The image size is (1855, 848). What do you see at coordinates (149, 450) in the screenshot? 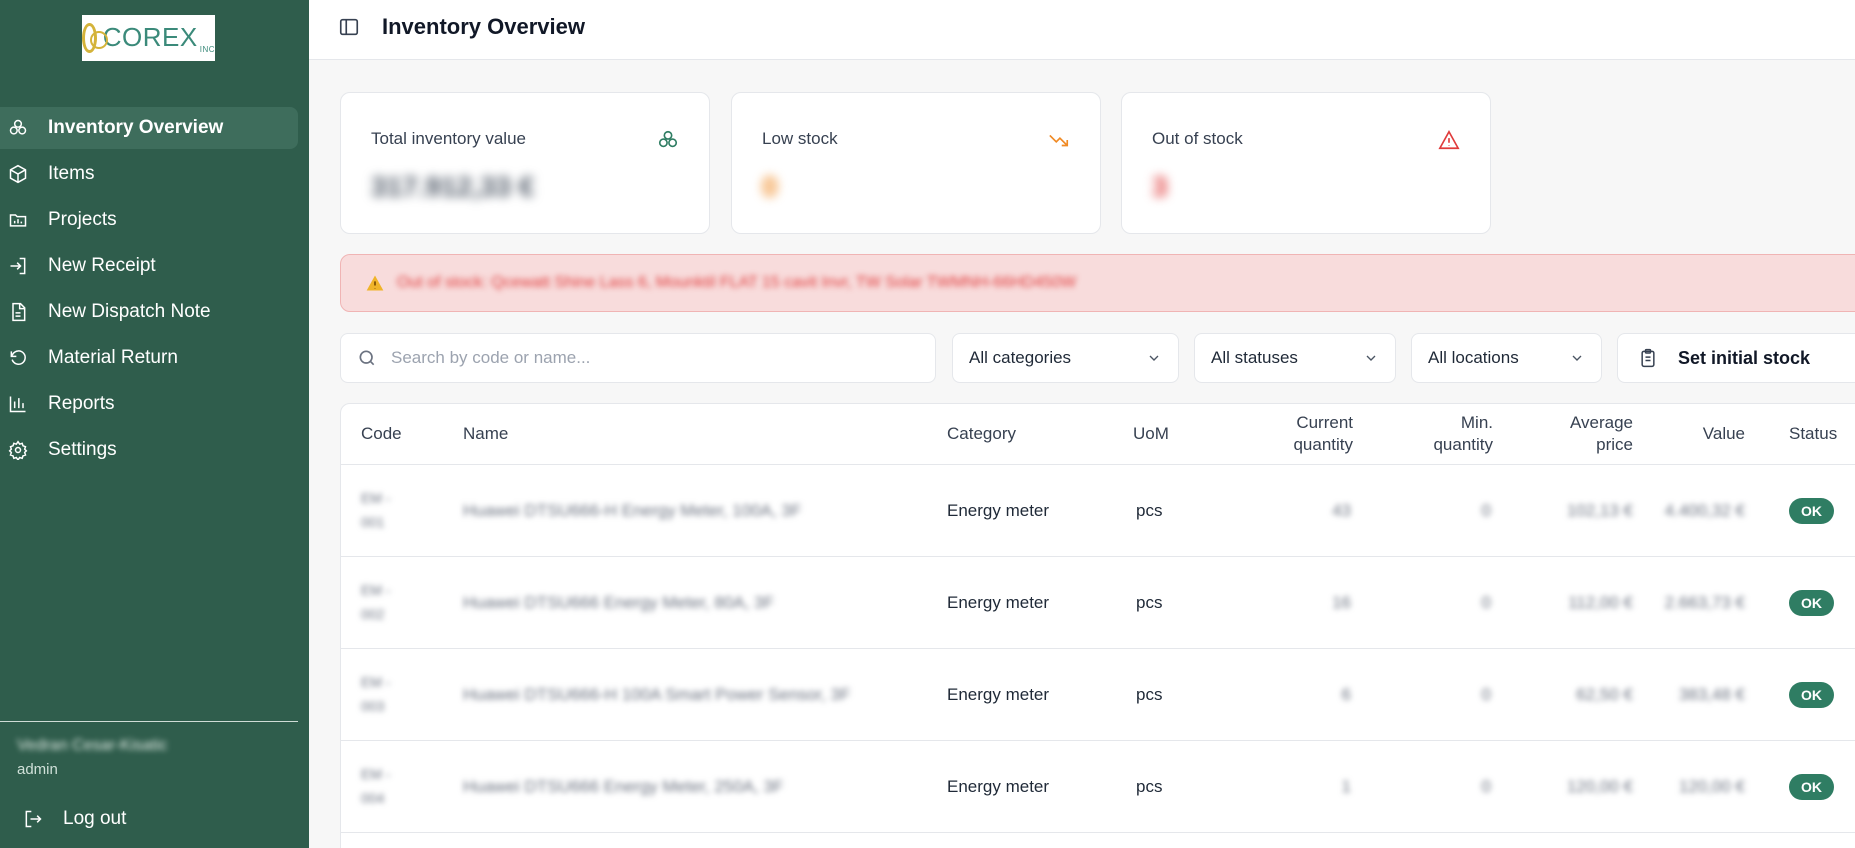
I see `sidebar-item-settings: Settings` at bounding box center [149, 450].